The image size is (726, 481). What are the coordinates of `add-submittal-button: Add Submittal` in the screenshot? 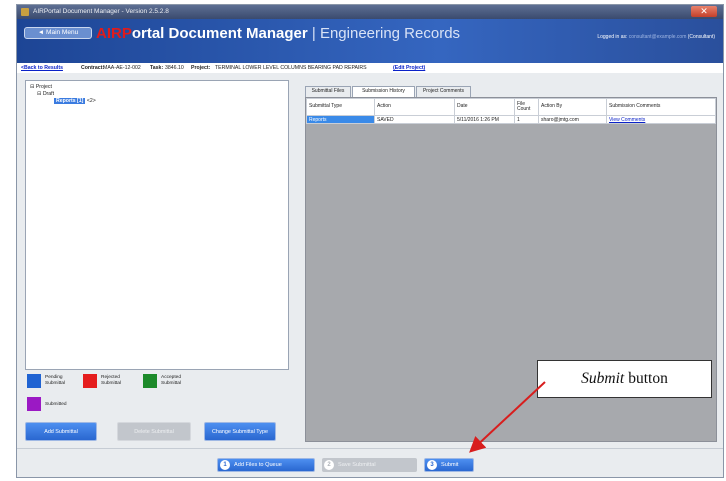 It's located at (61, 431).